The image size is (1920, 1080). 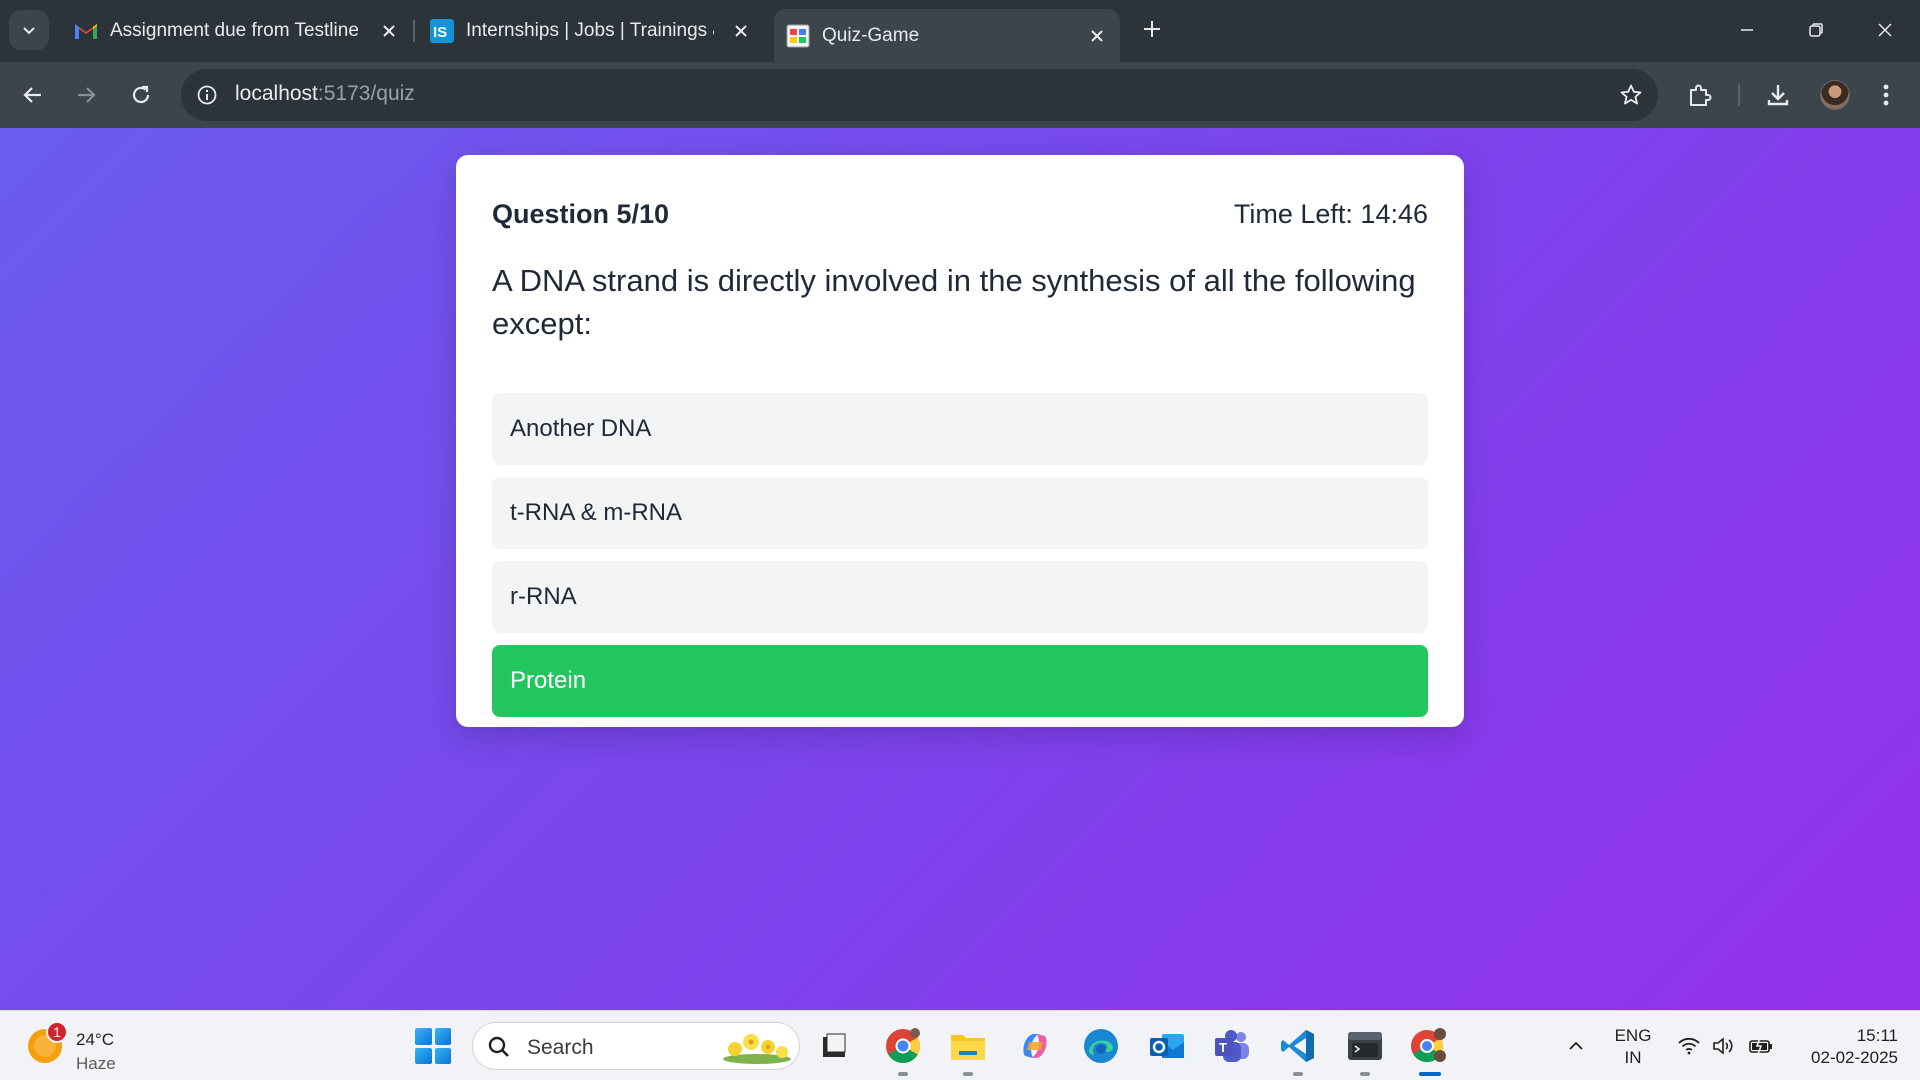 I want to click on puzzle-icon, so click(x=1701, y=95).